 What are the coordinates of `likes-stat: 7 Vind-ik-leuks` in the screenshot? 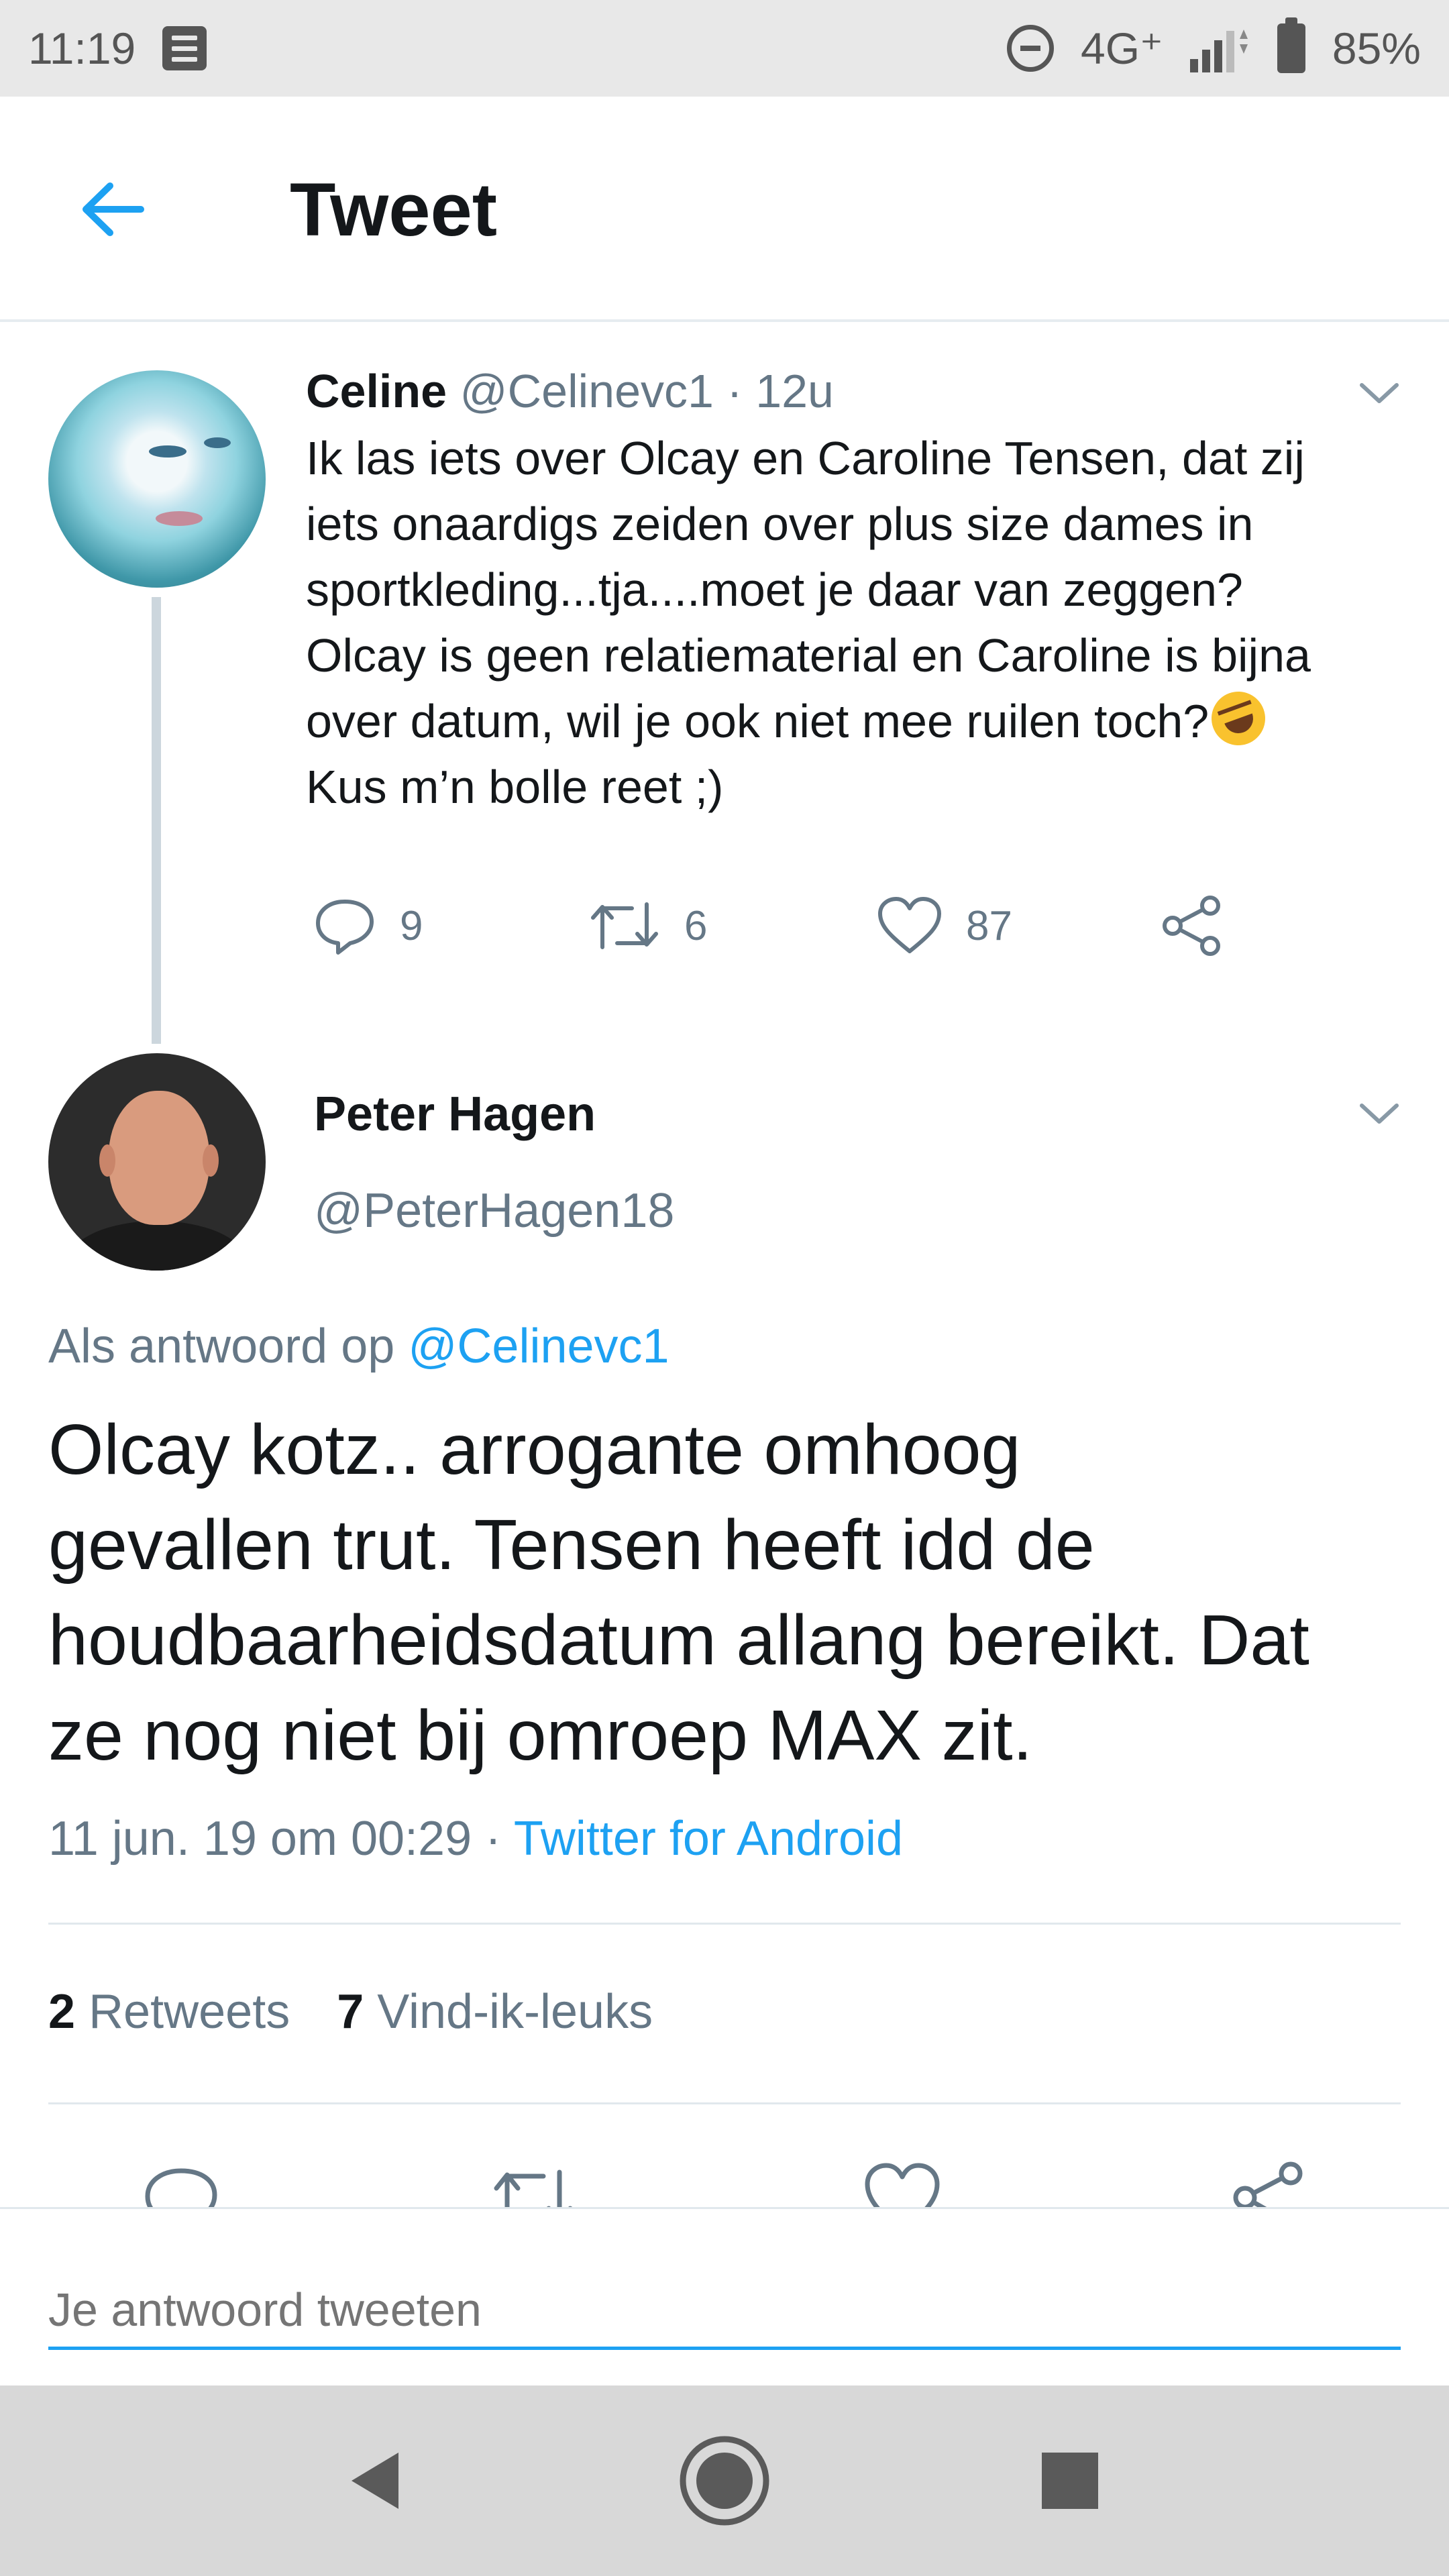 It's located at (495, 2012).